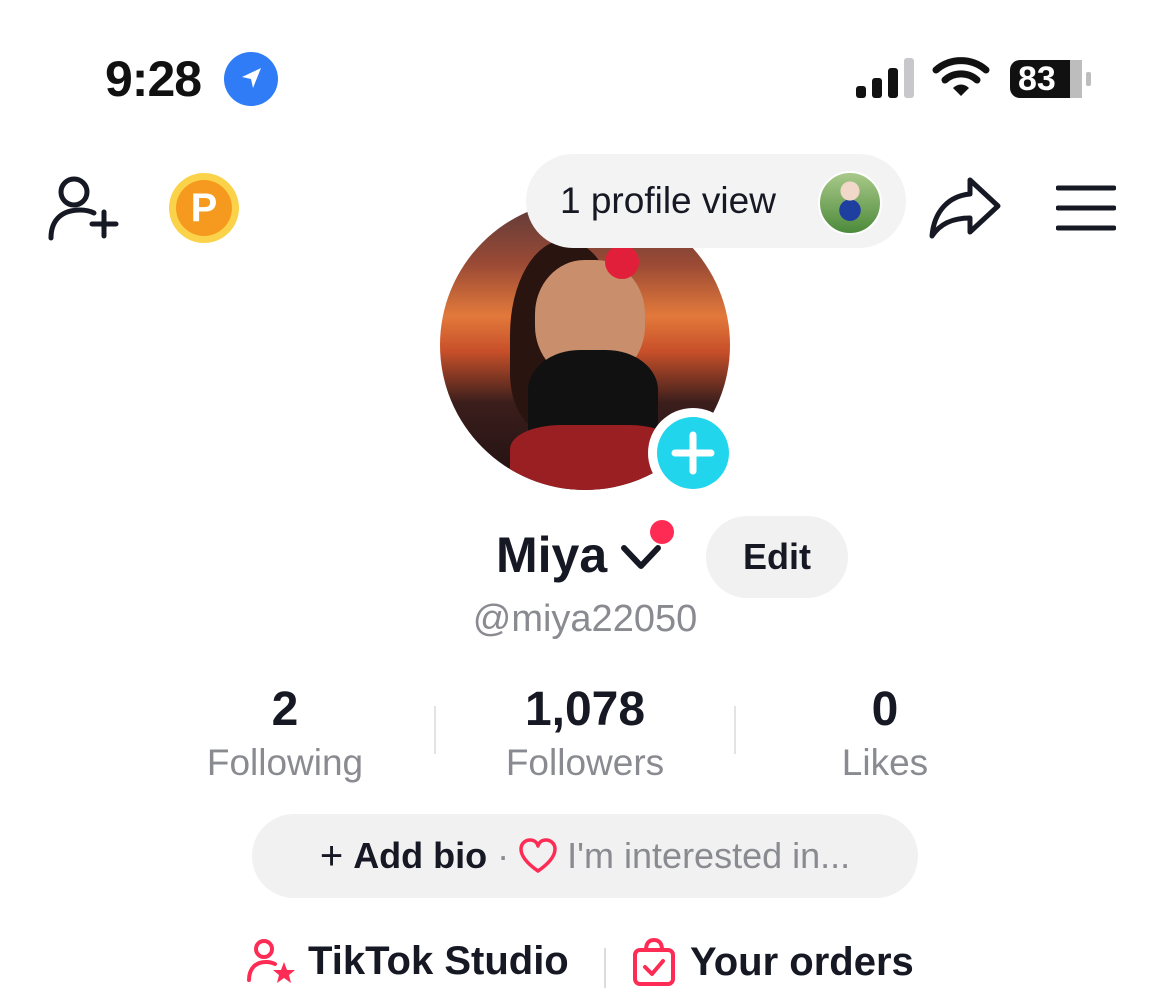 The height and width of the screenshot is (993, 1170). What do you see at coordinates (538, 855) in the screenshot?
I see `heart-icon` at bounding box center [538, 855].